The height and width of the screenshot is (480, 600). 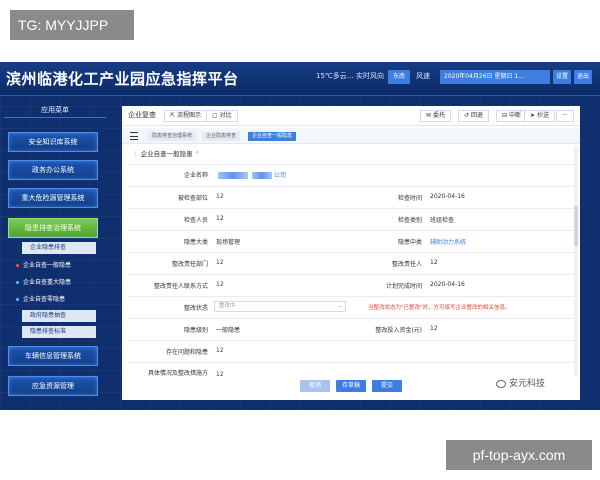 What do you see at coordinates (43, 264) in the screenshot?
I see `sidebar-subitem-general: 企业自查一般隐患` at bounding box center [43, 264].